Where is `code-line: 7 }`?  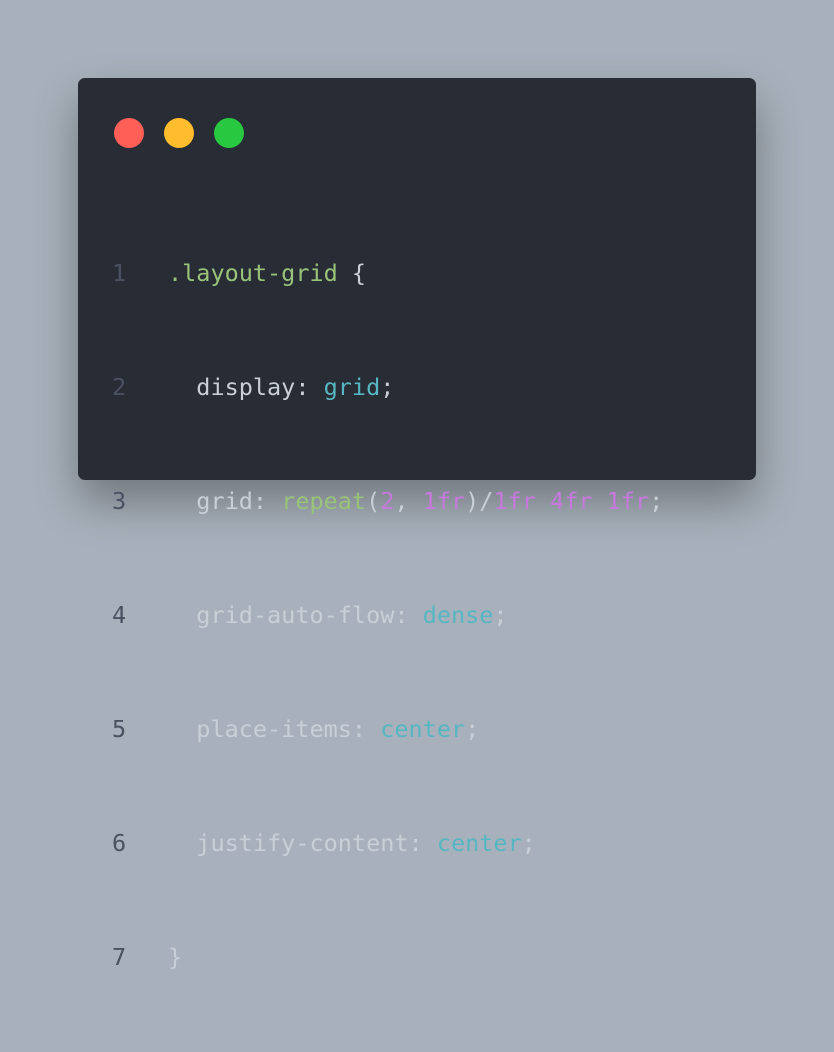 code-line: 7 } is located at coordinates (387, 957).